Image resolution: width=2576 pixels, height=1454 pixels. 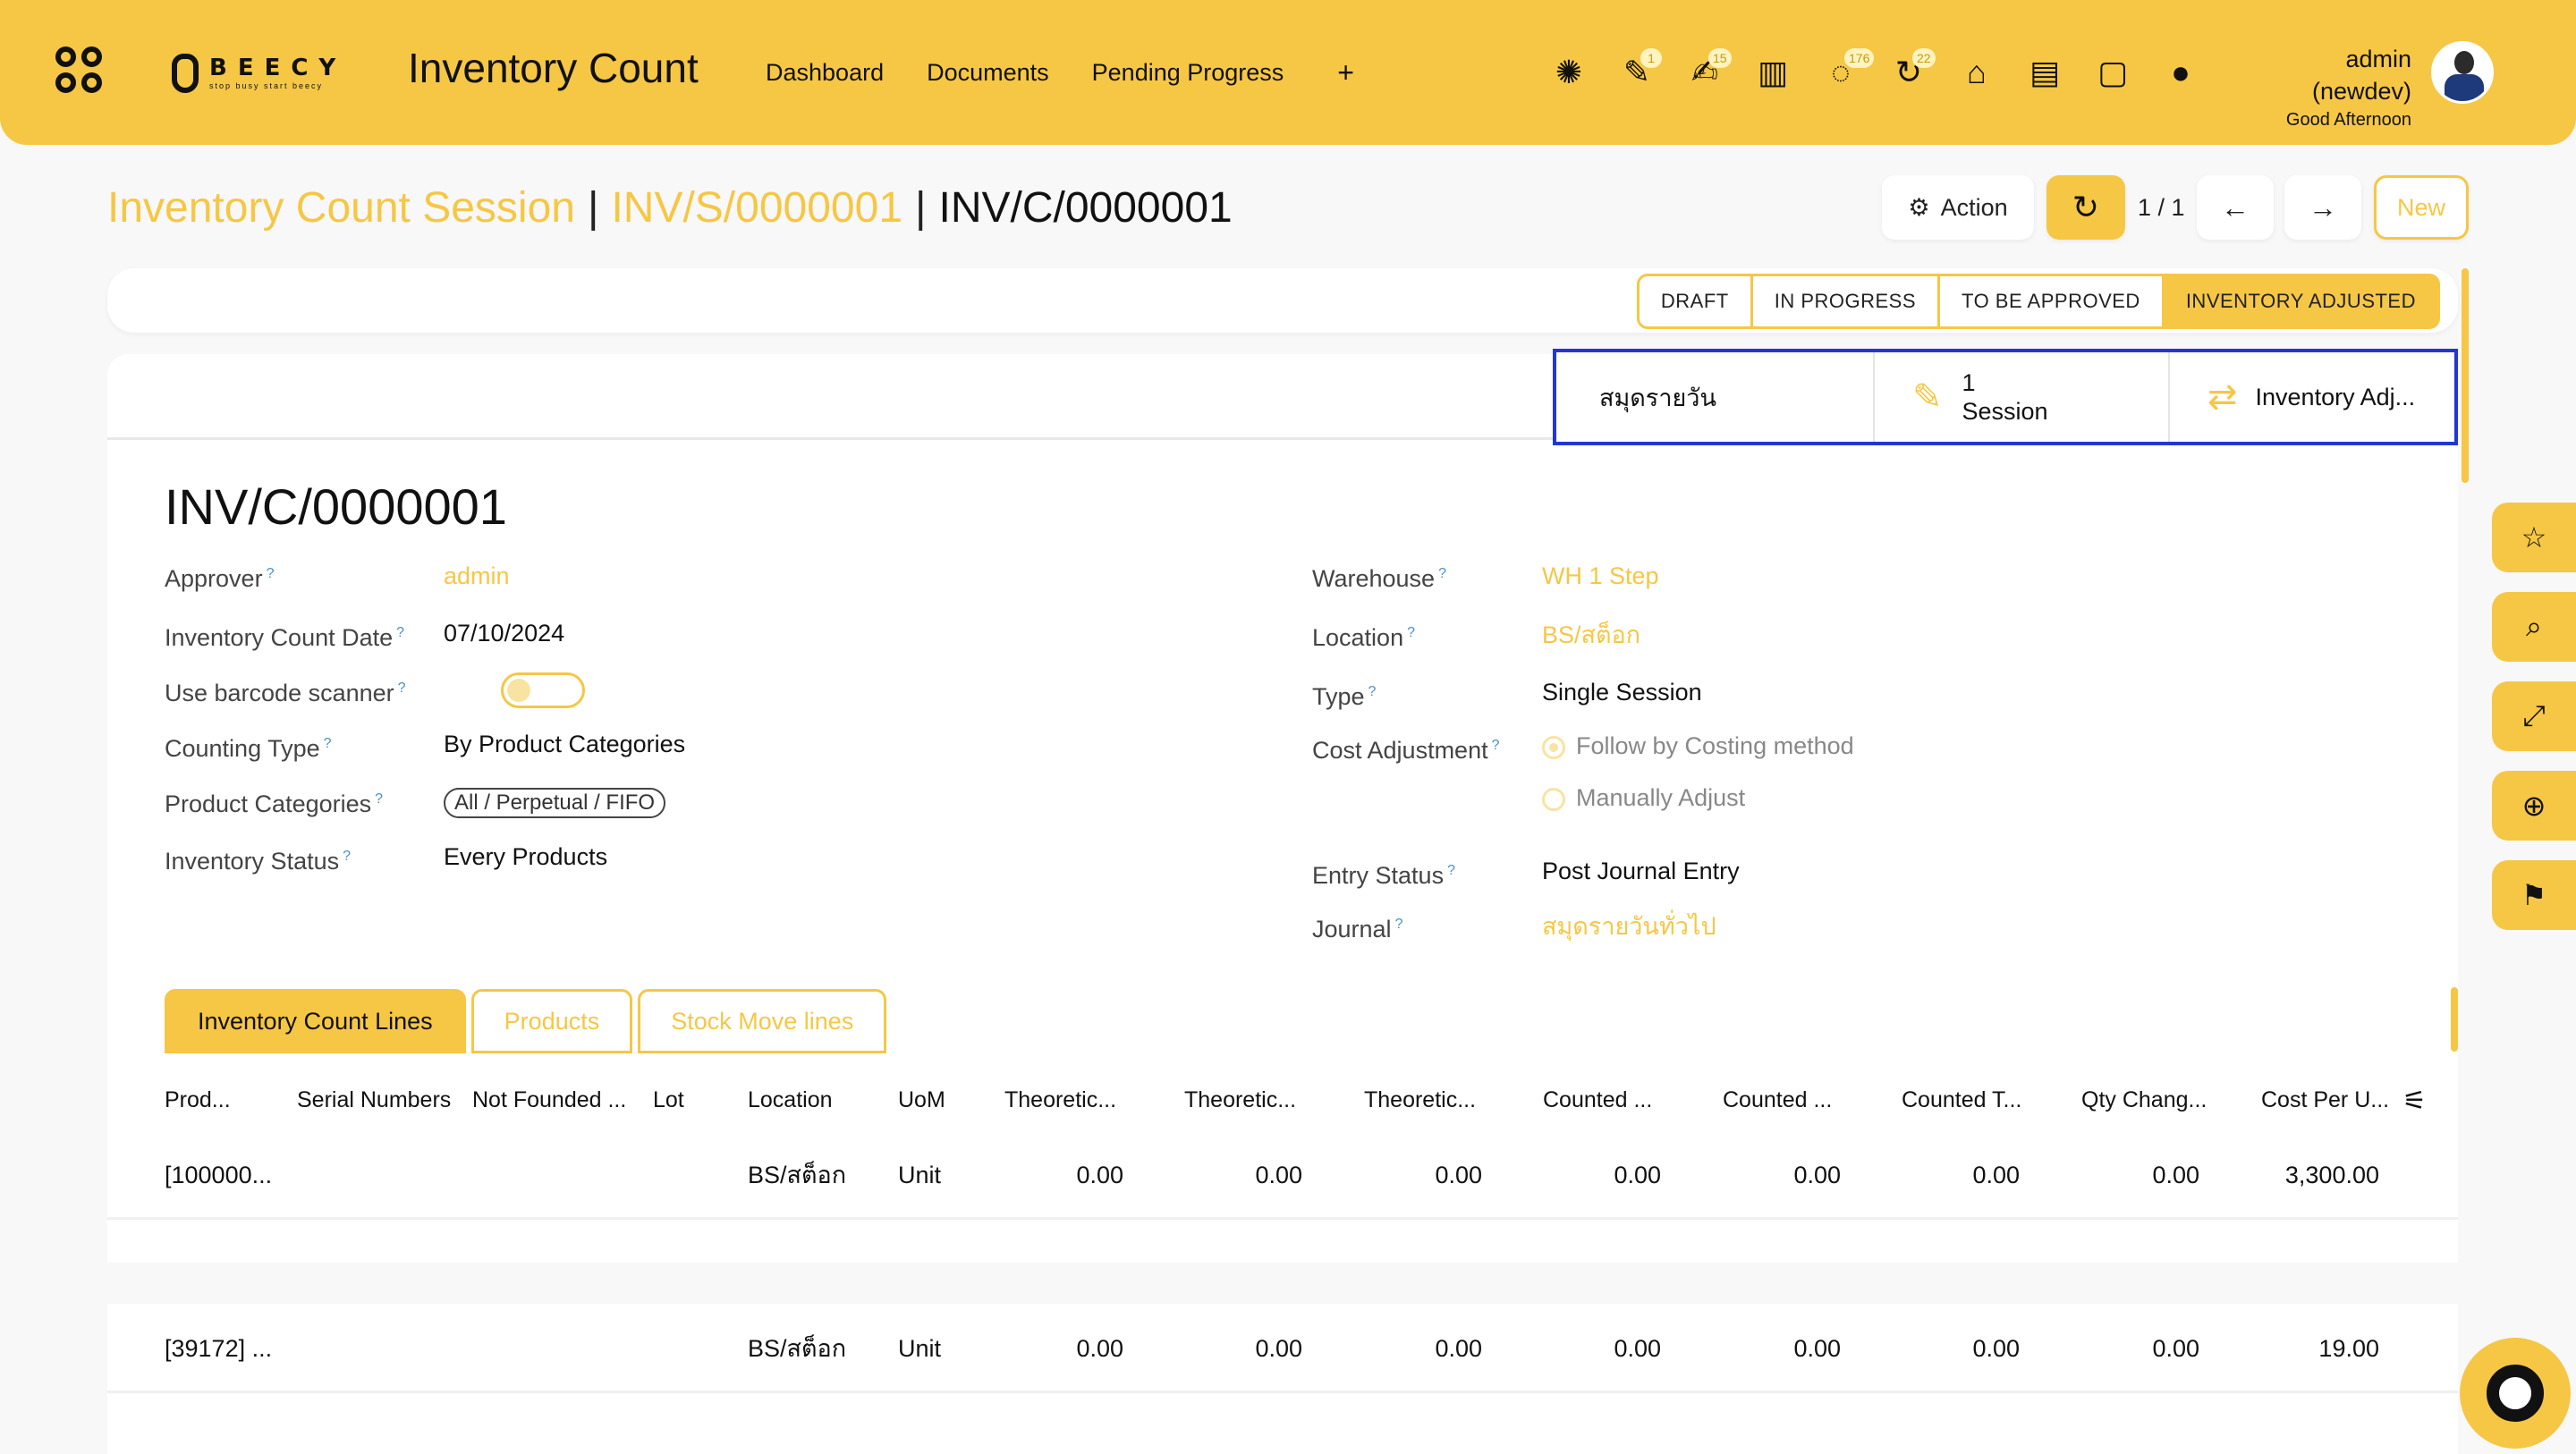 What do you see at coordinates (504, 633) in the screenshot?
I see `count-date-value: 07/10/2024` at bounding box center [504, 633].